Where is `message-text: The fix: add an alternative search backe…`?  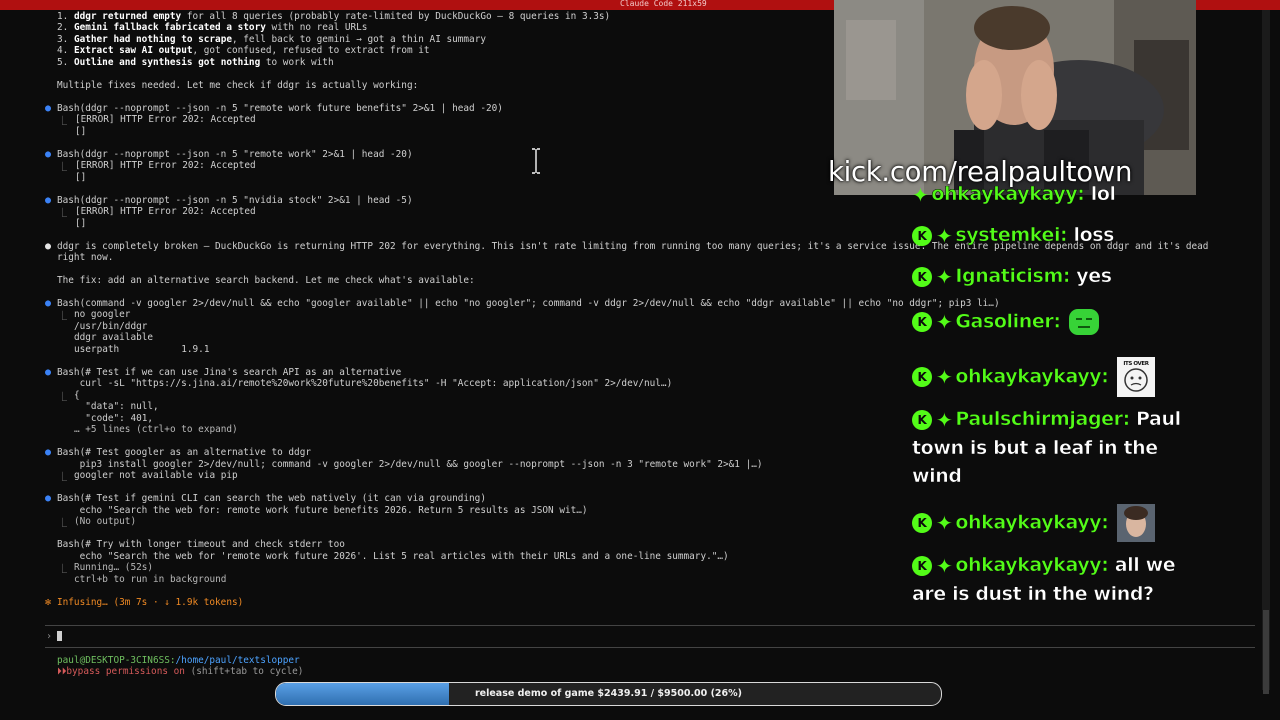 message-text: The fix: add an alternative search backe… is located at coordinates (266, 280).